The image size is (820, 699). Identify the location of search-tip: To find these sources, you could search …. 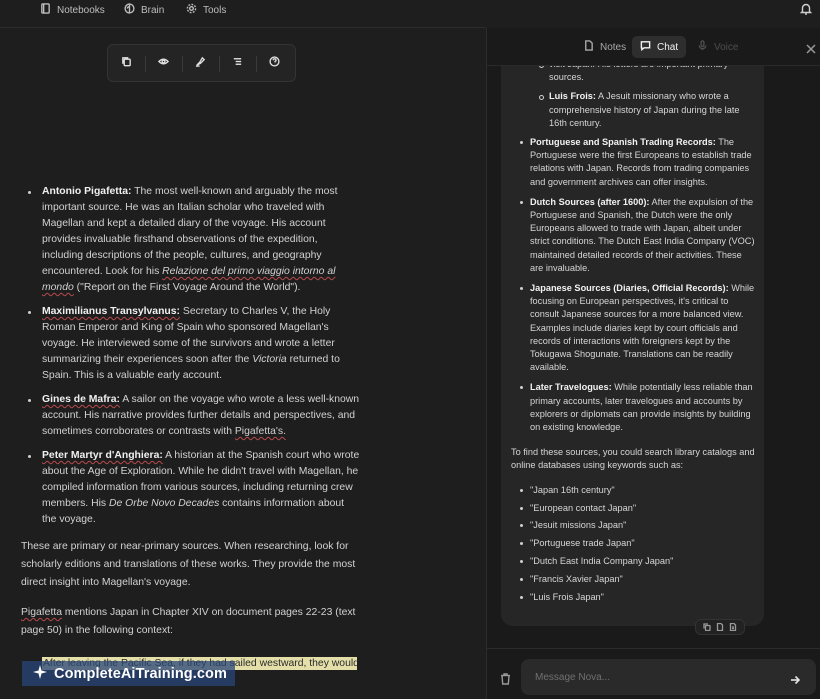
(633, 459).